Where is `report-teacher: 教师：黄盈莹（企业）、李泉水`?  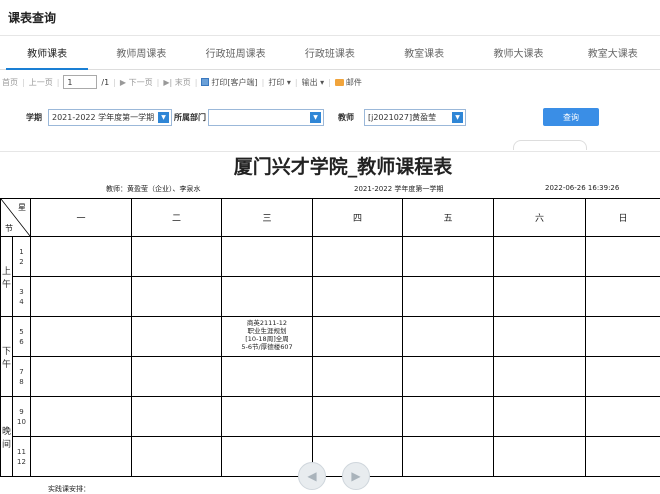 report-teacher: 教师：黄盈莹（企业）、李泉水 is located at coordinates (153, 189).